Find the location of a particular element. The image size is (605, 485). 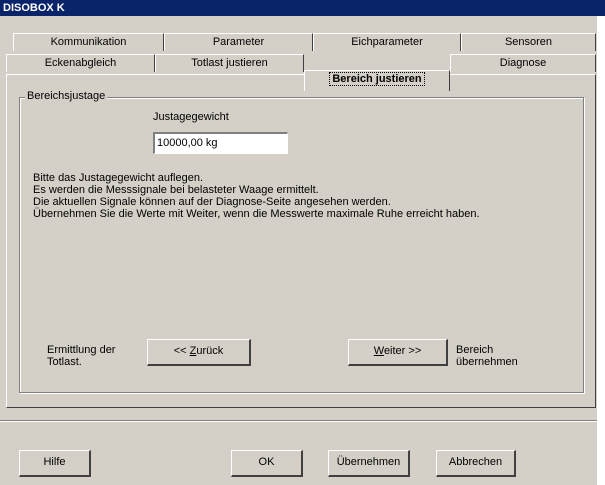

tab-sensoren: Sensoren is located at coordinates (528, 42).